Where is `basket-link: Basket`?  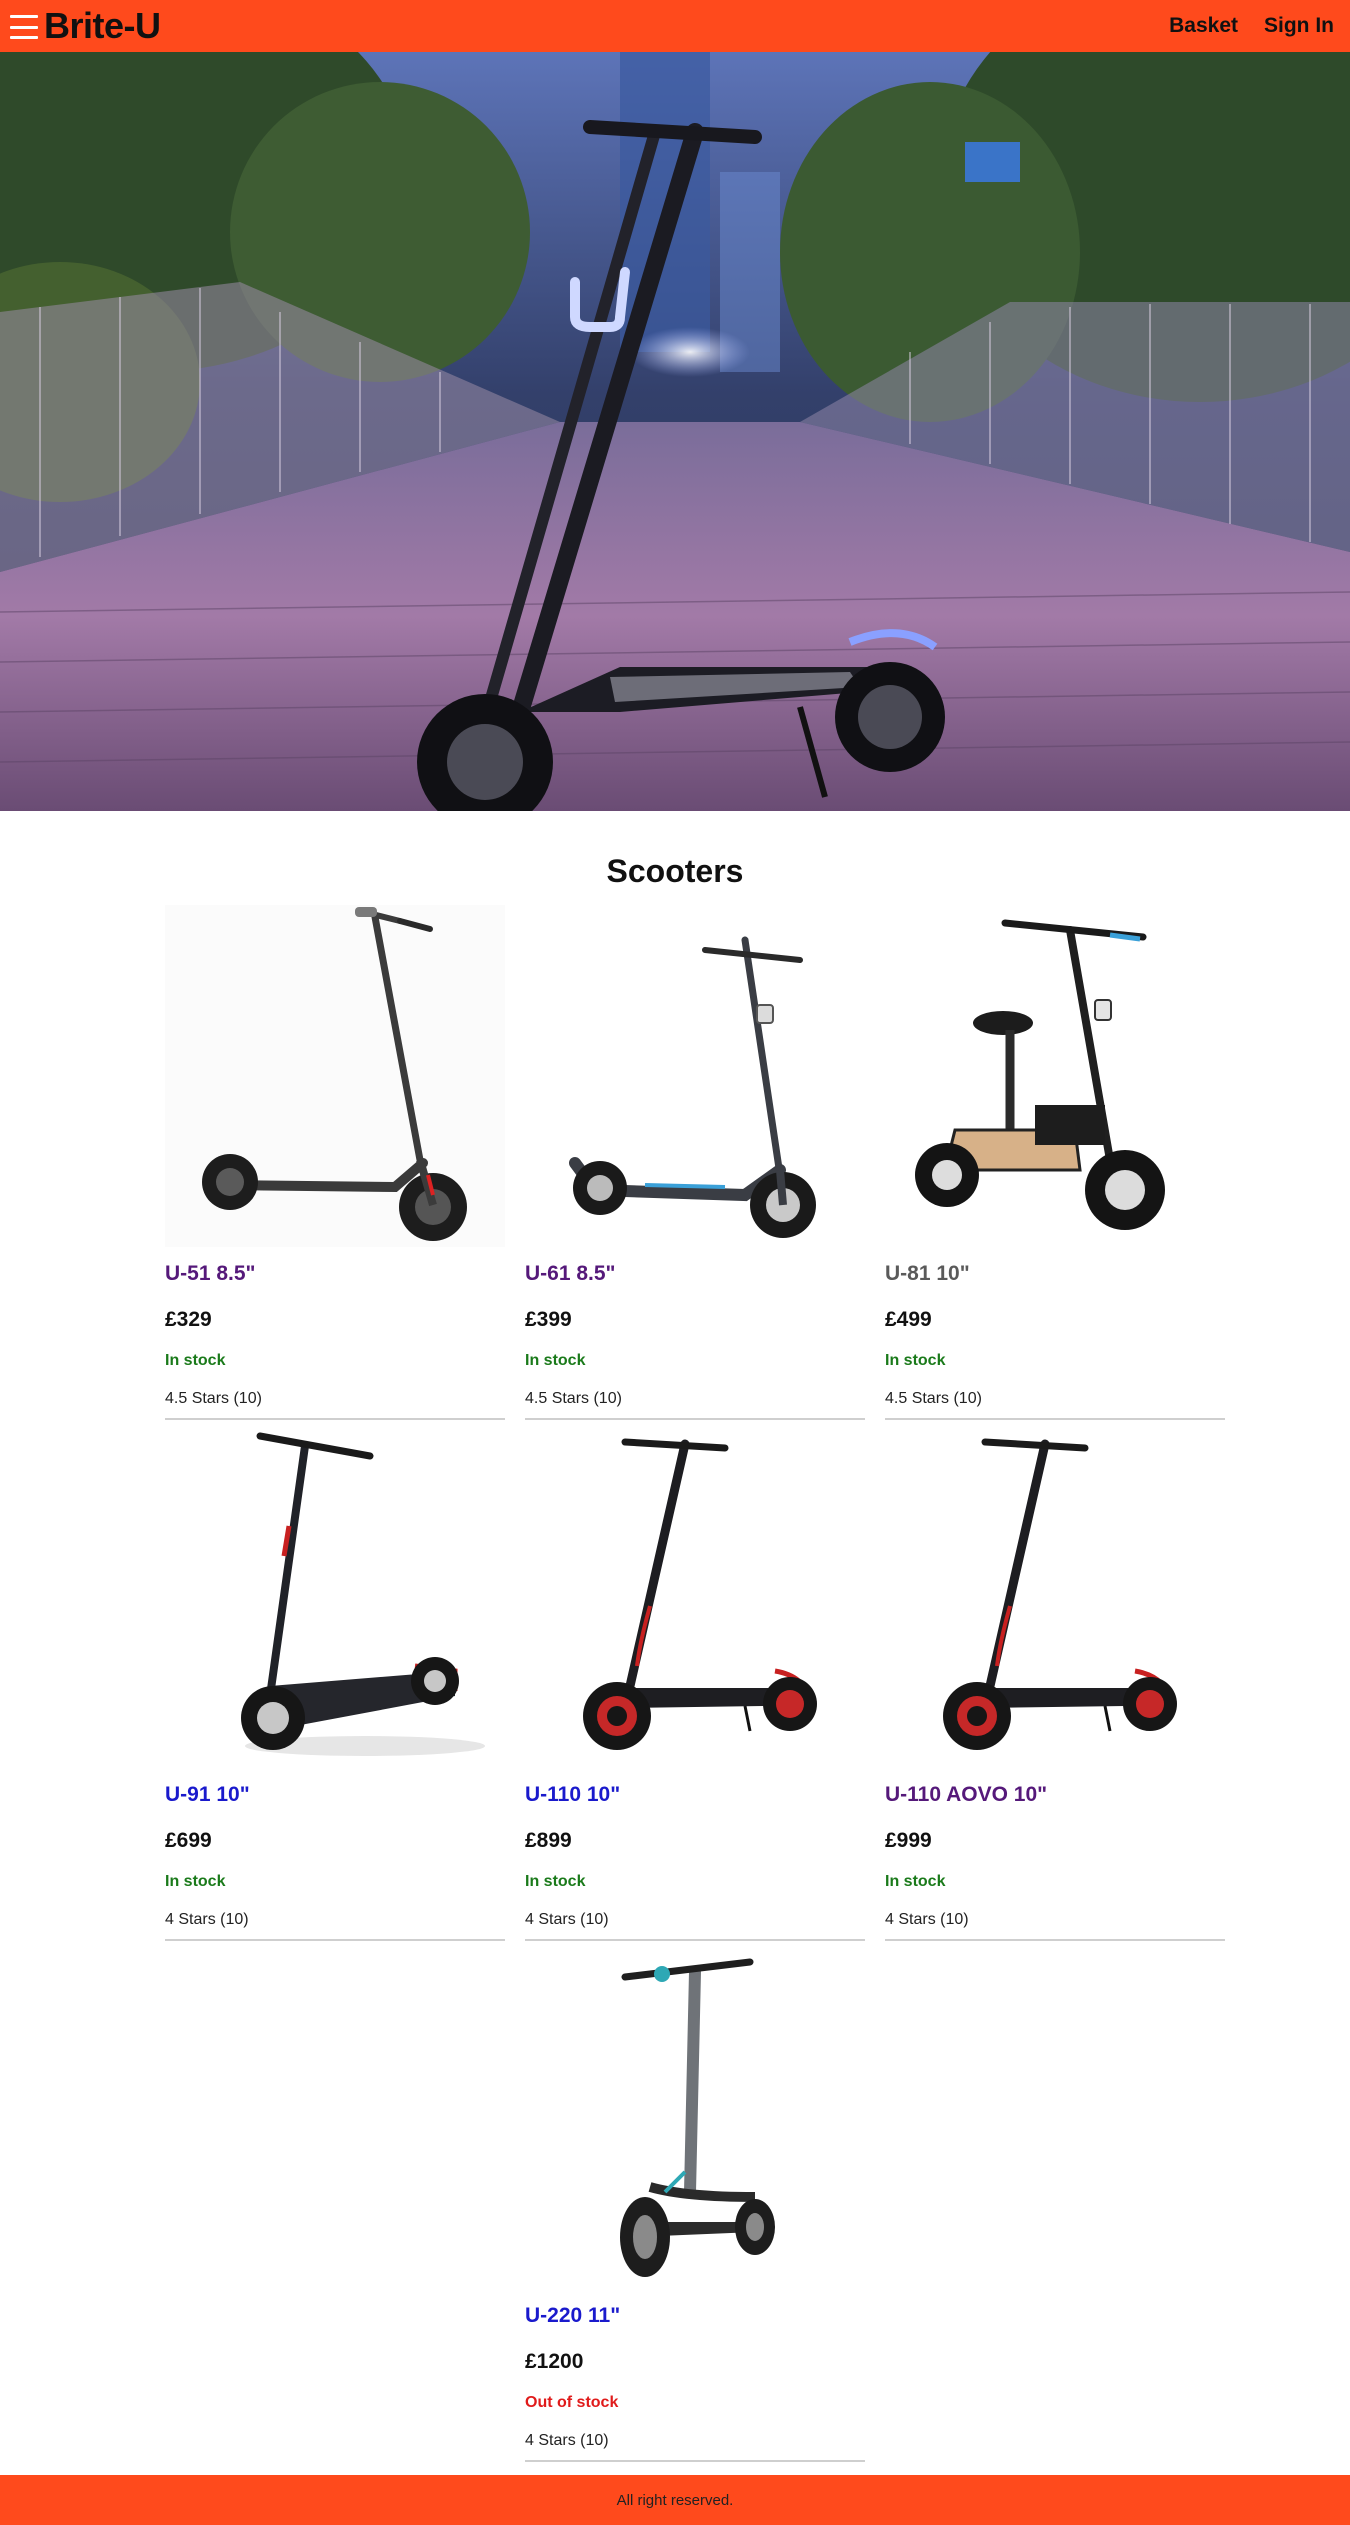
basket-link: Basket is located at coordinates (1203, 26).